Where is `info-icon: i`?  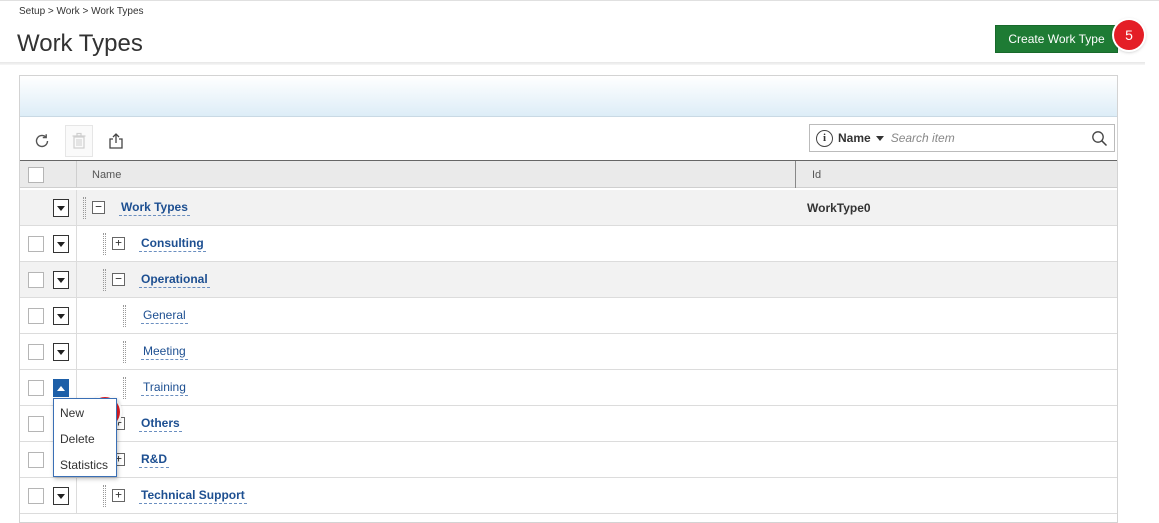
info-icon: i is located at coordinates (824, 138).